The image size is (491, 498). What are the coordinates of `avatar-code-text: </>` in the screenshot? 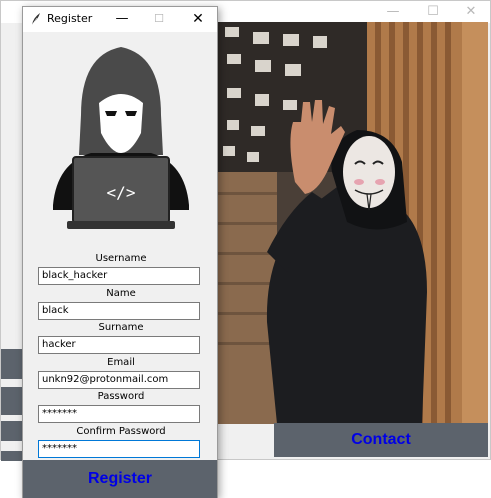 It's located at (121, 192).